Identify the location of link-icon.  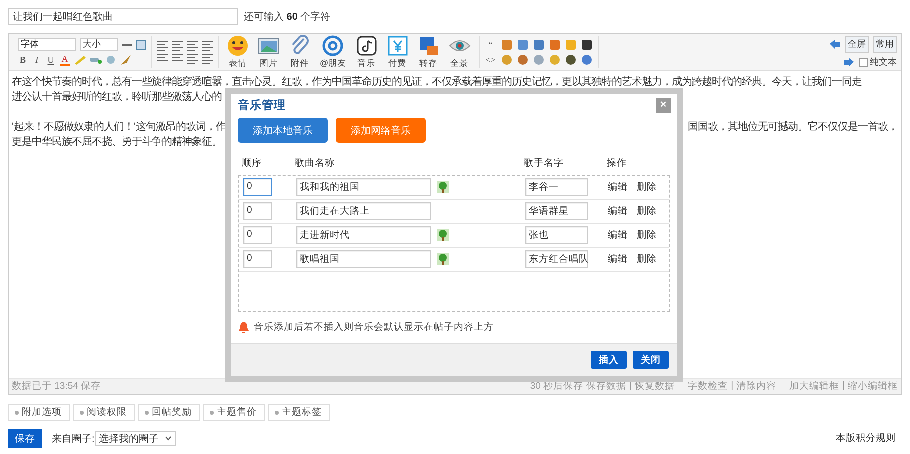
(96, 60).